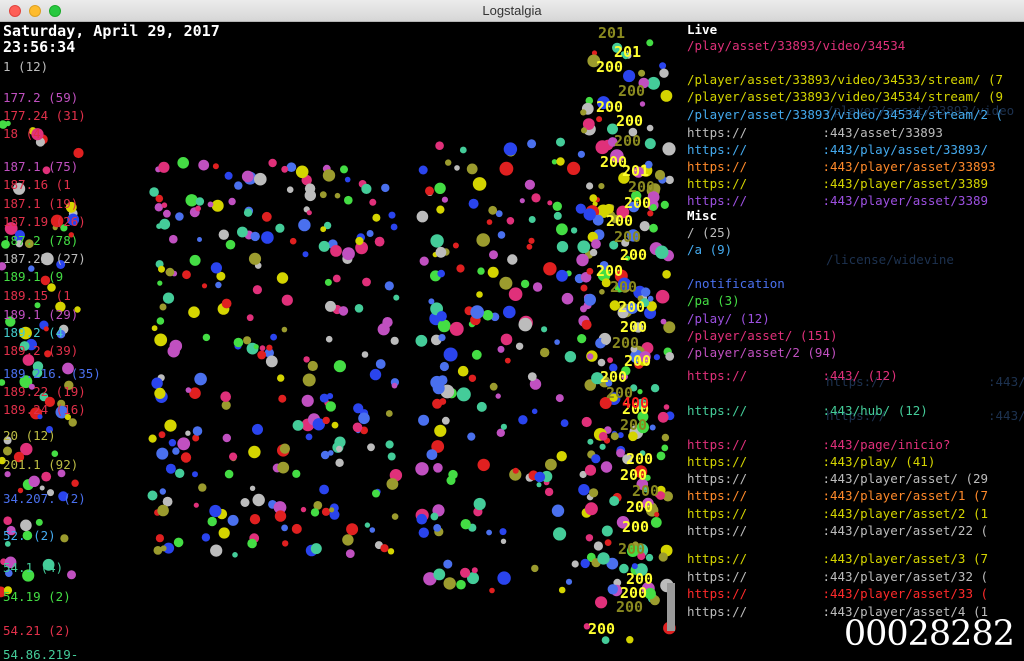  I want to click on path-label: /play/ (12), so click(728, 318).